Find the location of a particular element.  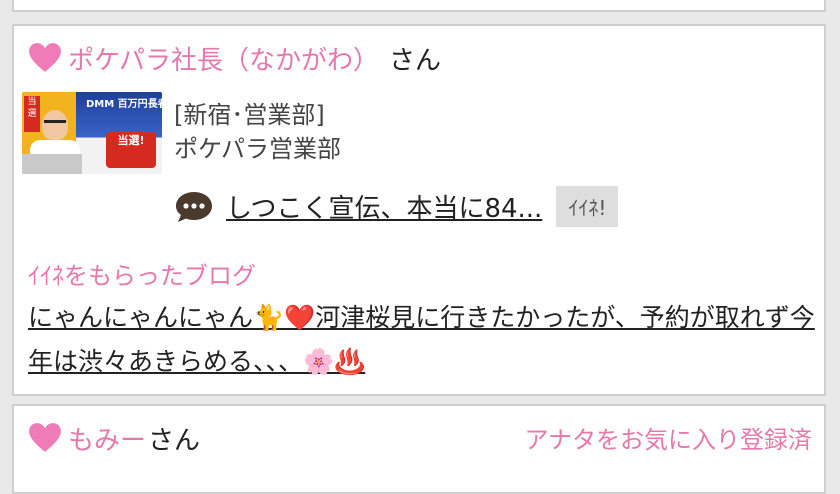

speech-bubble-icon is located at coordinates (194, 206).